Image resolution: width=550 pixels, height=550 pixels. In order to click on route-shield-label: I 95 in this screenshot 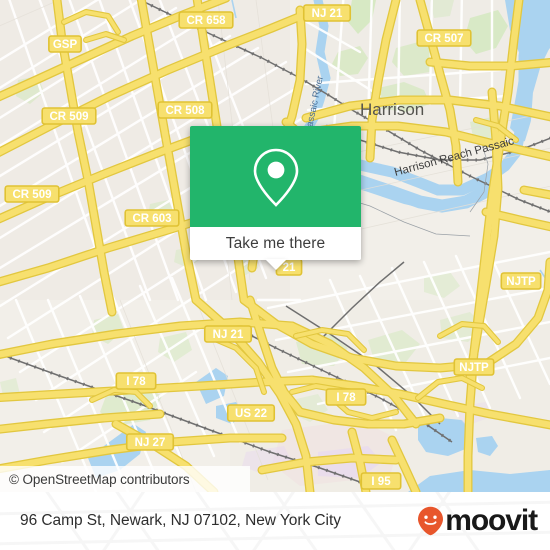, I will do `click(381, 482)`.